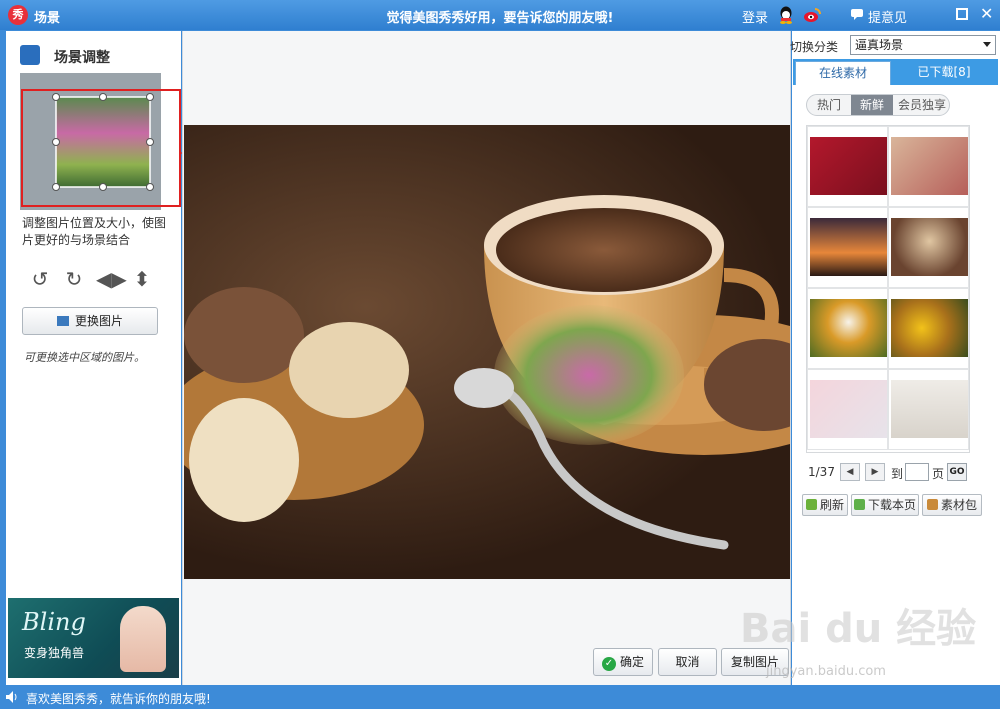 This screenshot has height=709, width=1000. What do you see at coordinates (94, 231) in the screenshot?
I see `adjust-hint: 调整图片位置及大小，使图片更好的与场景结合` at bounding box center [94, 231].